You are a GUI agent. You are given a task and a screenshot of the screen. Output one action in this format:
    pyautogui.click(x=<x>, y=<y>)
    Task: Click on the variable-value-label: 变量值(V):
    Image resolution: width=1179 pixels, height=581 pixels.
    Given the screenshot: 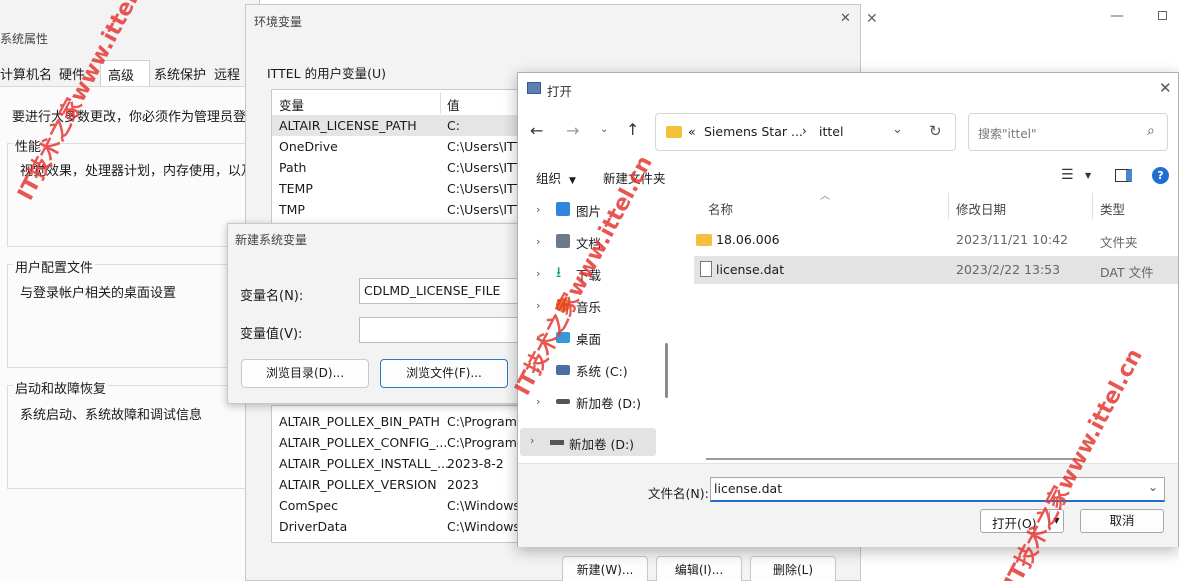 What is the action you would take?
    pyautogui.click(x=271, y=334)
    